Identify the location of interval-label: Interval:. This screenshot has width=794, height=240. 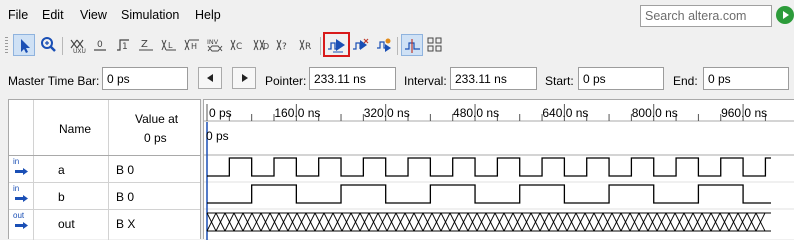
(425, 81).